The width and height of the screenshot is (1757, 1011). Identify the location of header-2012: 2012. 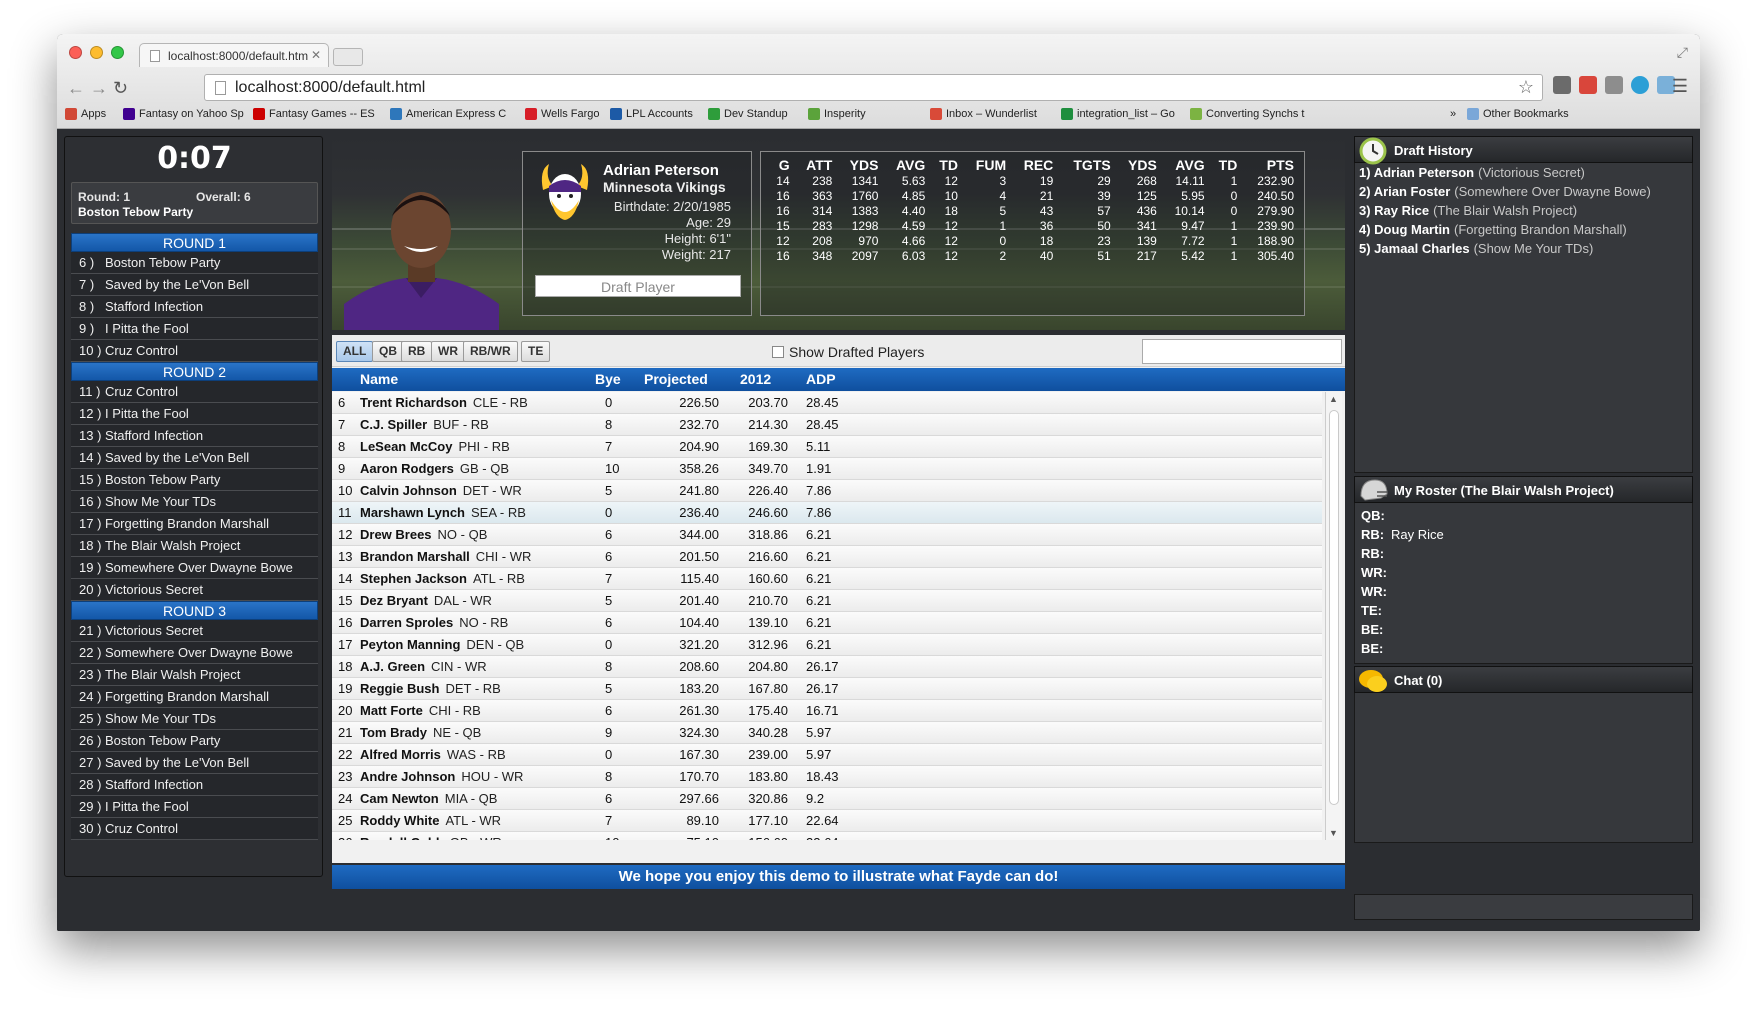
(755, 379).